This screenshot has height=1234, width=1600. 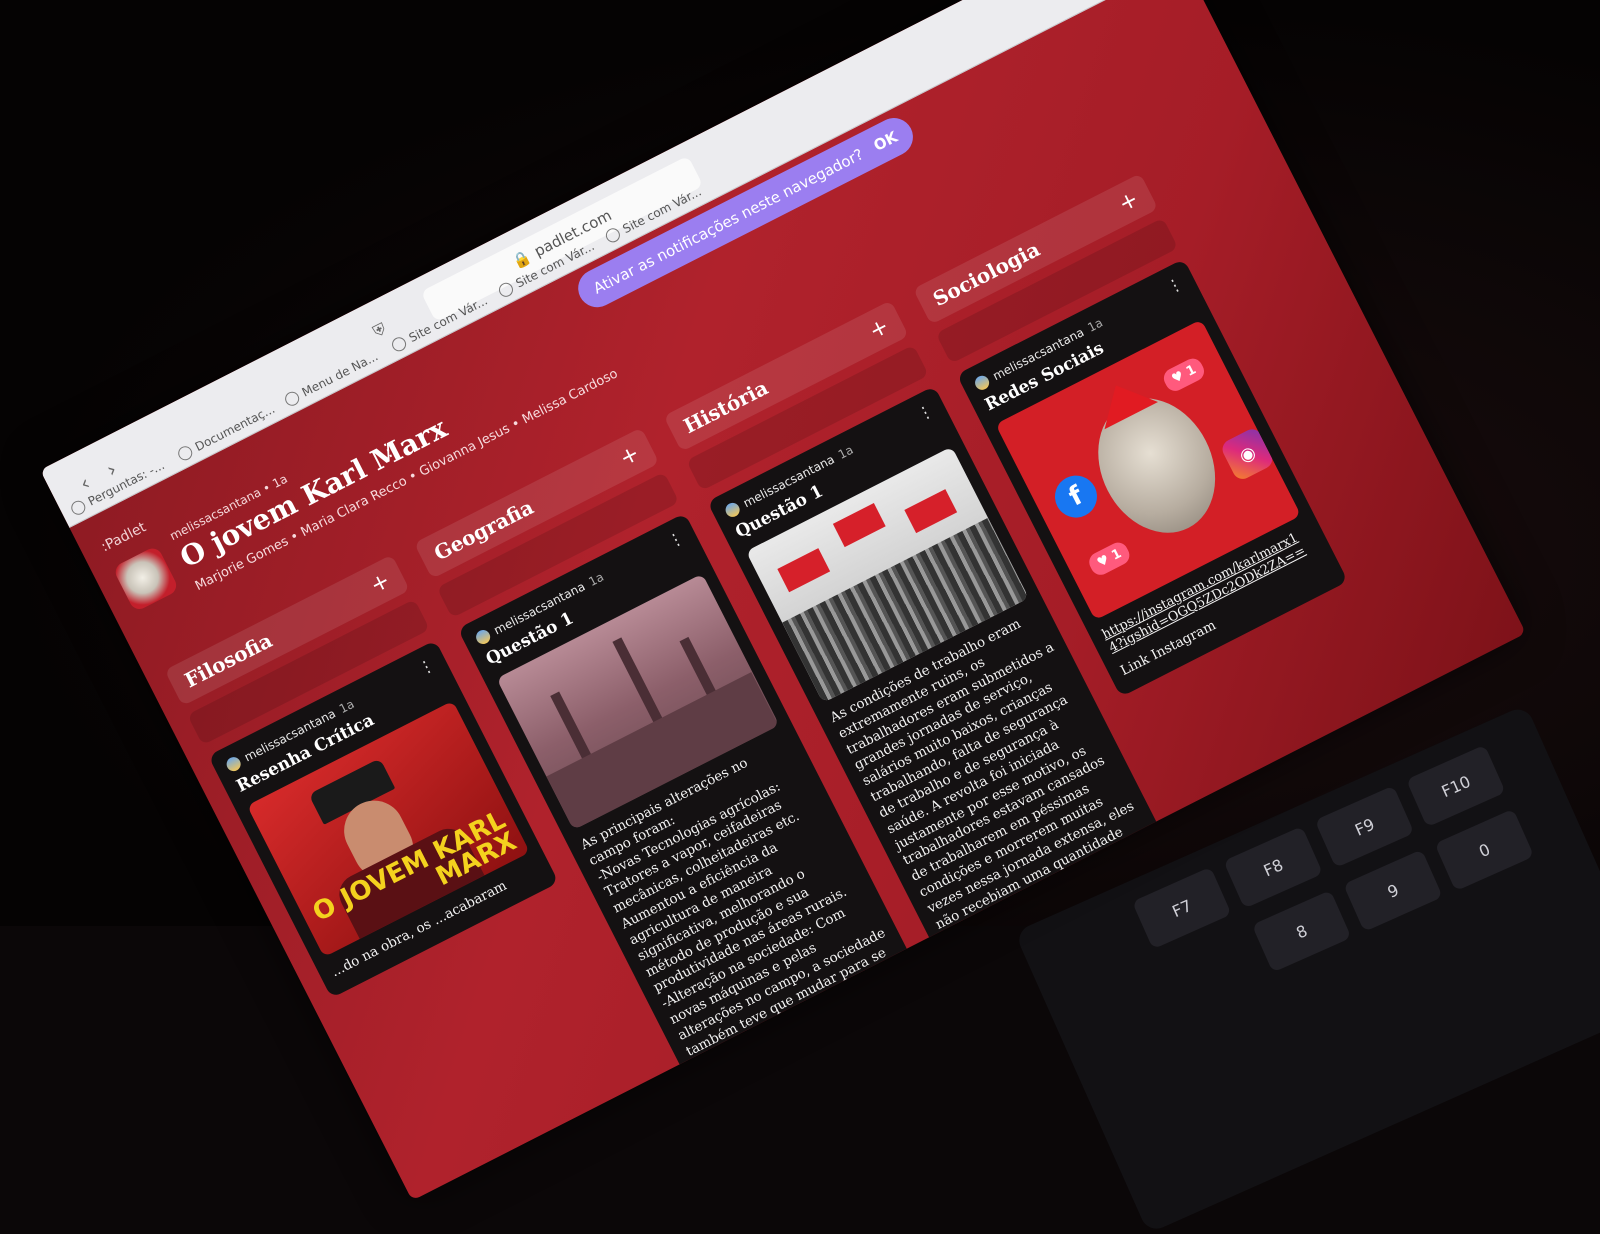 I want to click on key-f8: F8, so click(x=1273, y=867).